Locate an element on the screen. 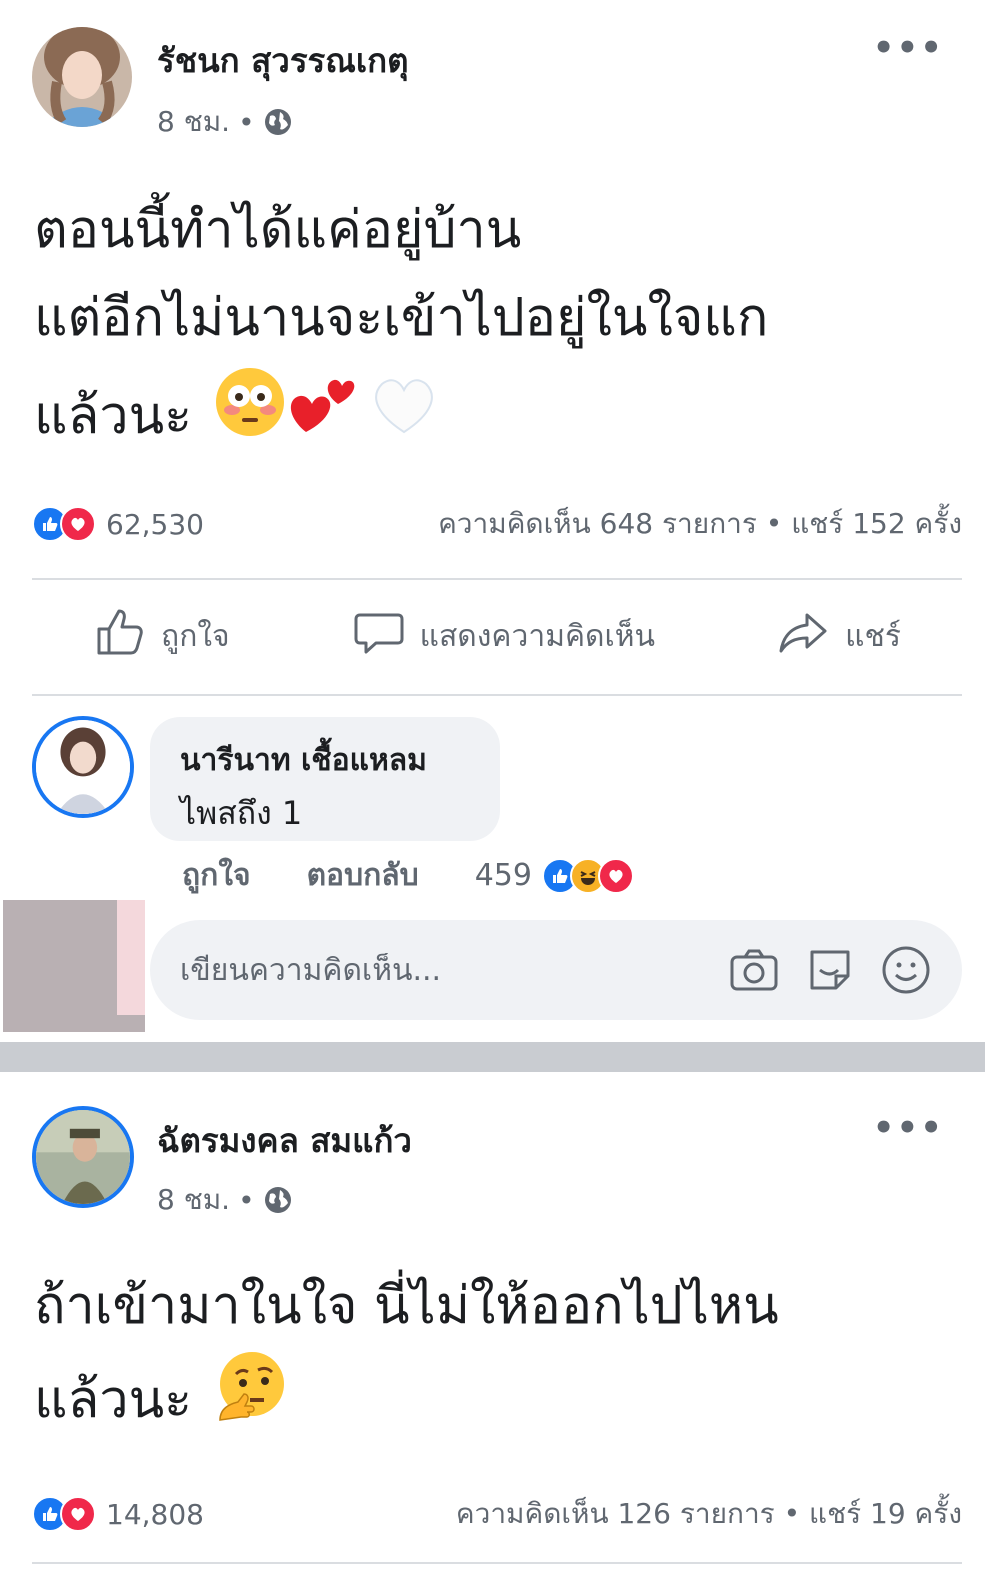  post-text: ถ้าเข้ามาในใจ นี่ไม่ให้ออกไปไหน แล้วนะ is located at coordinates (406, 1355).